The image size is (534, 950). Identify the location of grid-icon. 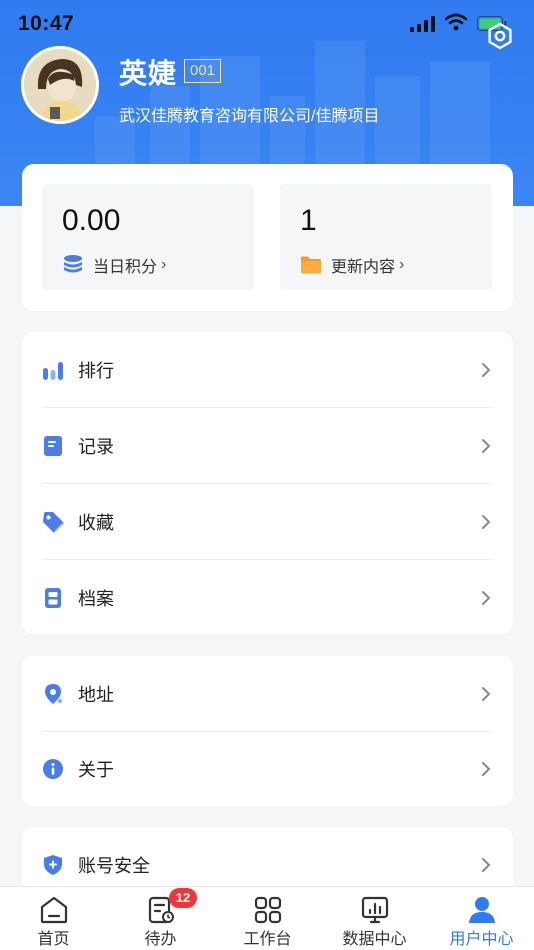
(267, 910).